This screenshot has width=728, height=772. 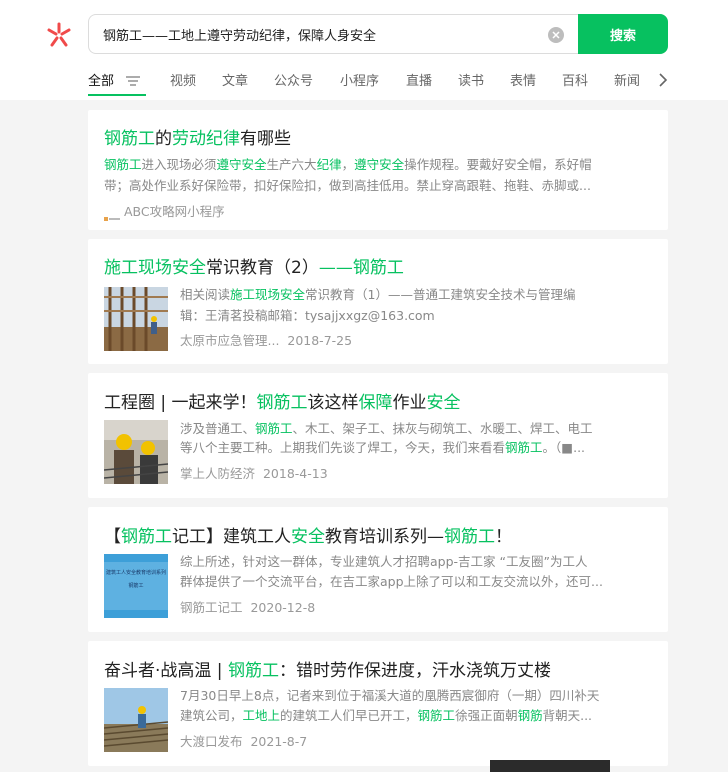 I want to click on result-source: 太原市应急管理... 2018-7-25, so click(x=266, y=339).